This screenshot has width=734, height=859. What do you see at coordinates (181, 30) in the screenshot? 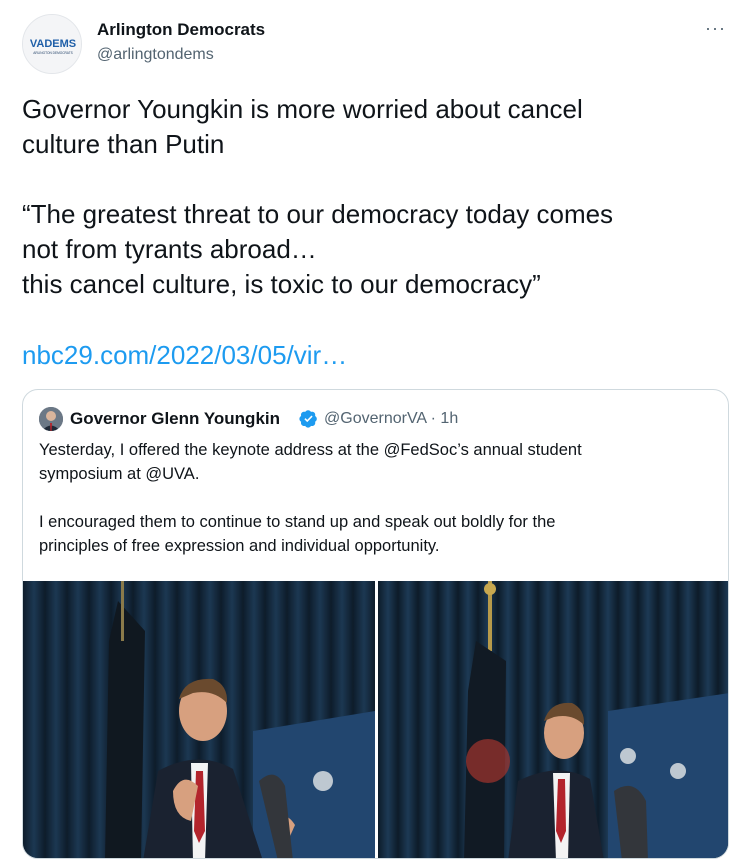
I see `author-name: Arlington Democrats` at bounding box center [181, 30].